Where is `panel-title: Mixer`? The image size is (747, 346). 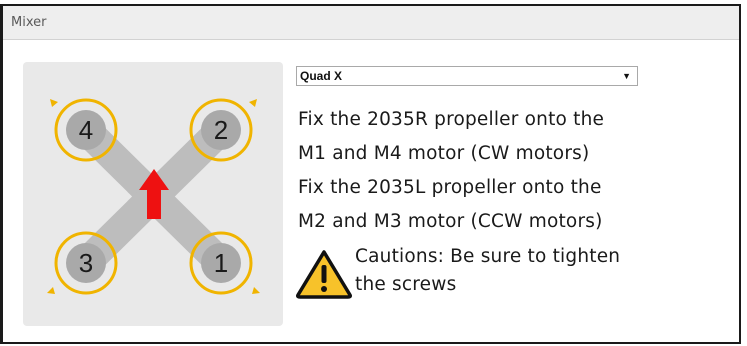 panel-title: Mixer is located at coordinates (371, 23).